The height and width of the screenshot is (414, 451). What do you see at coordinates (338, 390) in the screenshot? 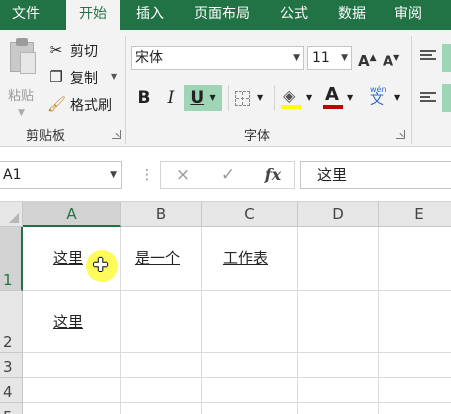
I see `cell-d4` at bounding box center [338, 390].